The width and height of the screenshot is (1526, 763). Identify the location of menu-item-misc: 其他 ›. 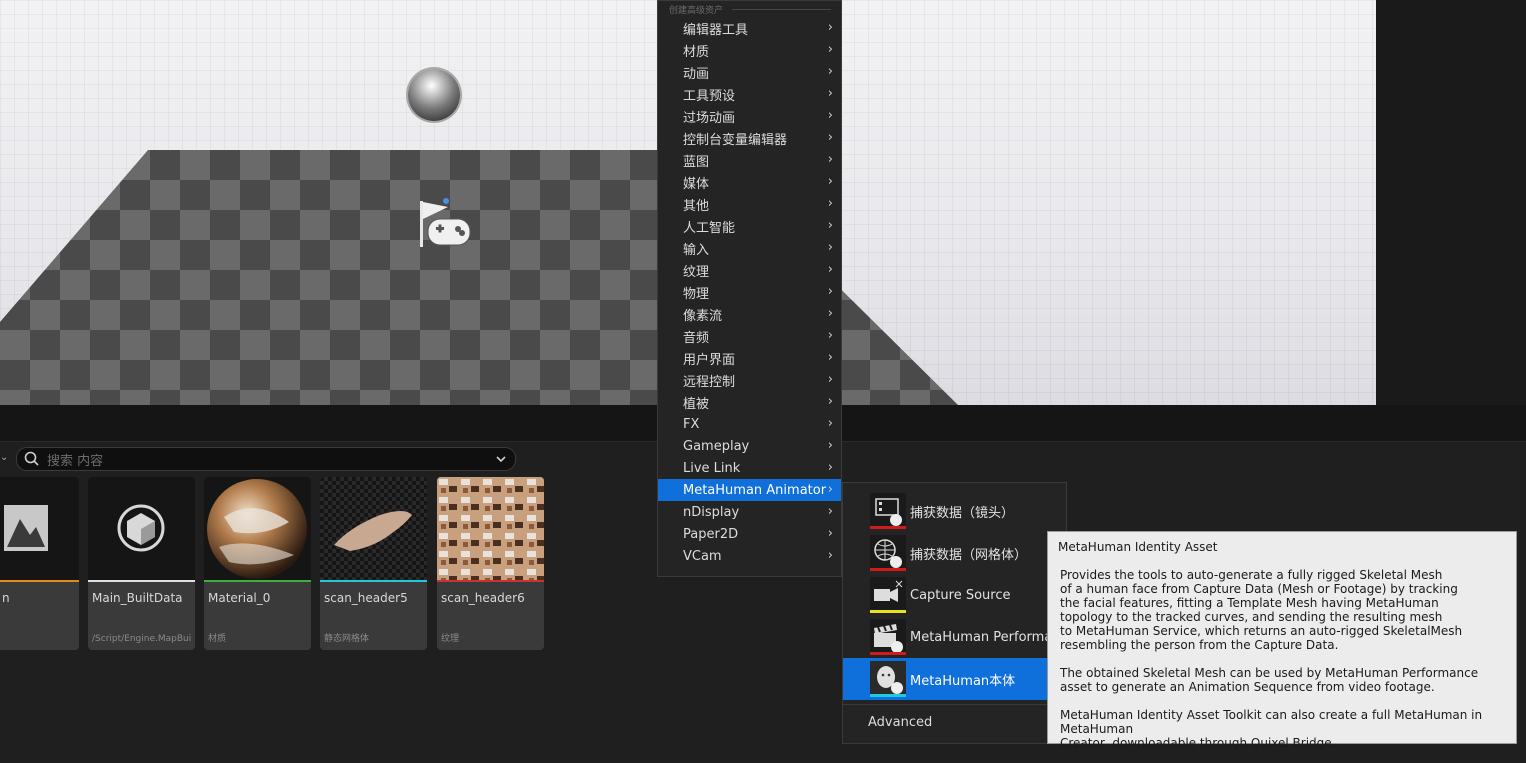
(749, 204).